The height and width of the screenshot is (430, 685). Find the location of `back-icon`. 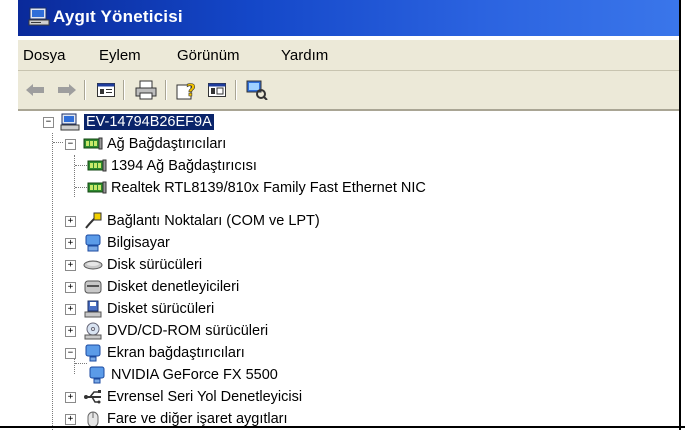

back-icon is located at coordinates (35, 90).